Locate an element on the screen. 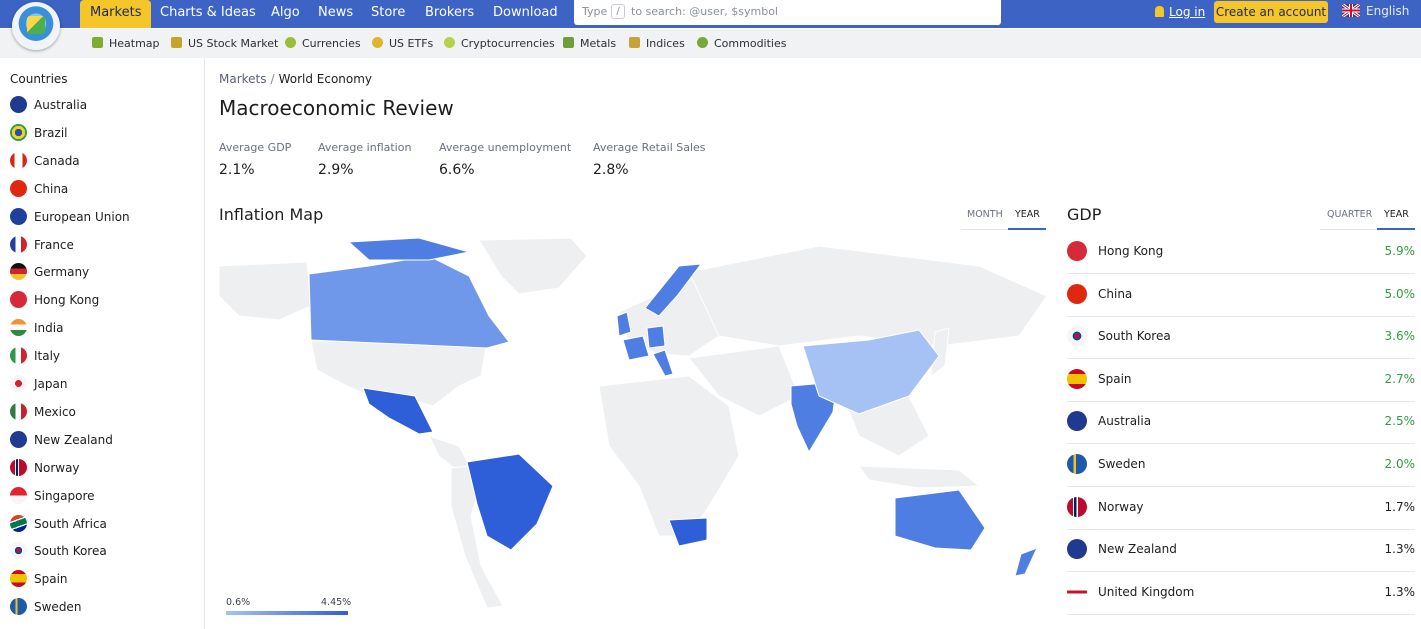 This screenshot has height=629, width=1421. sidebar-item-label: Spain is located at coordinates (51, 579).